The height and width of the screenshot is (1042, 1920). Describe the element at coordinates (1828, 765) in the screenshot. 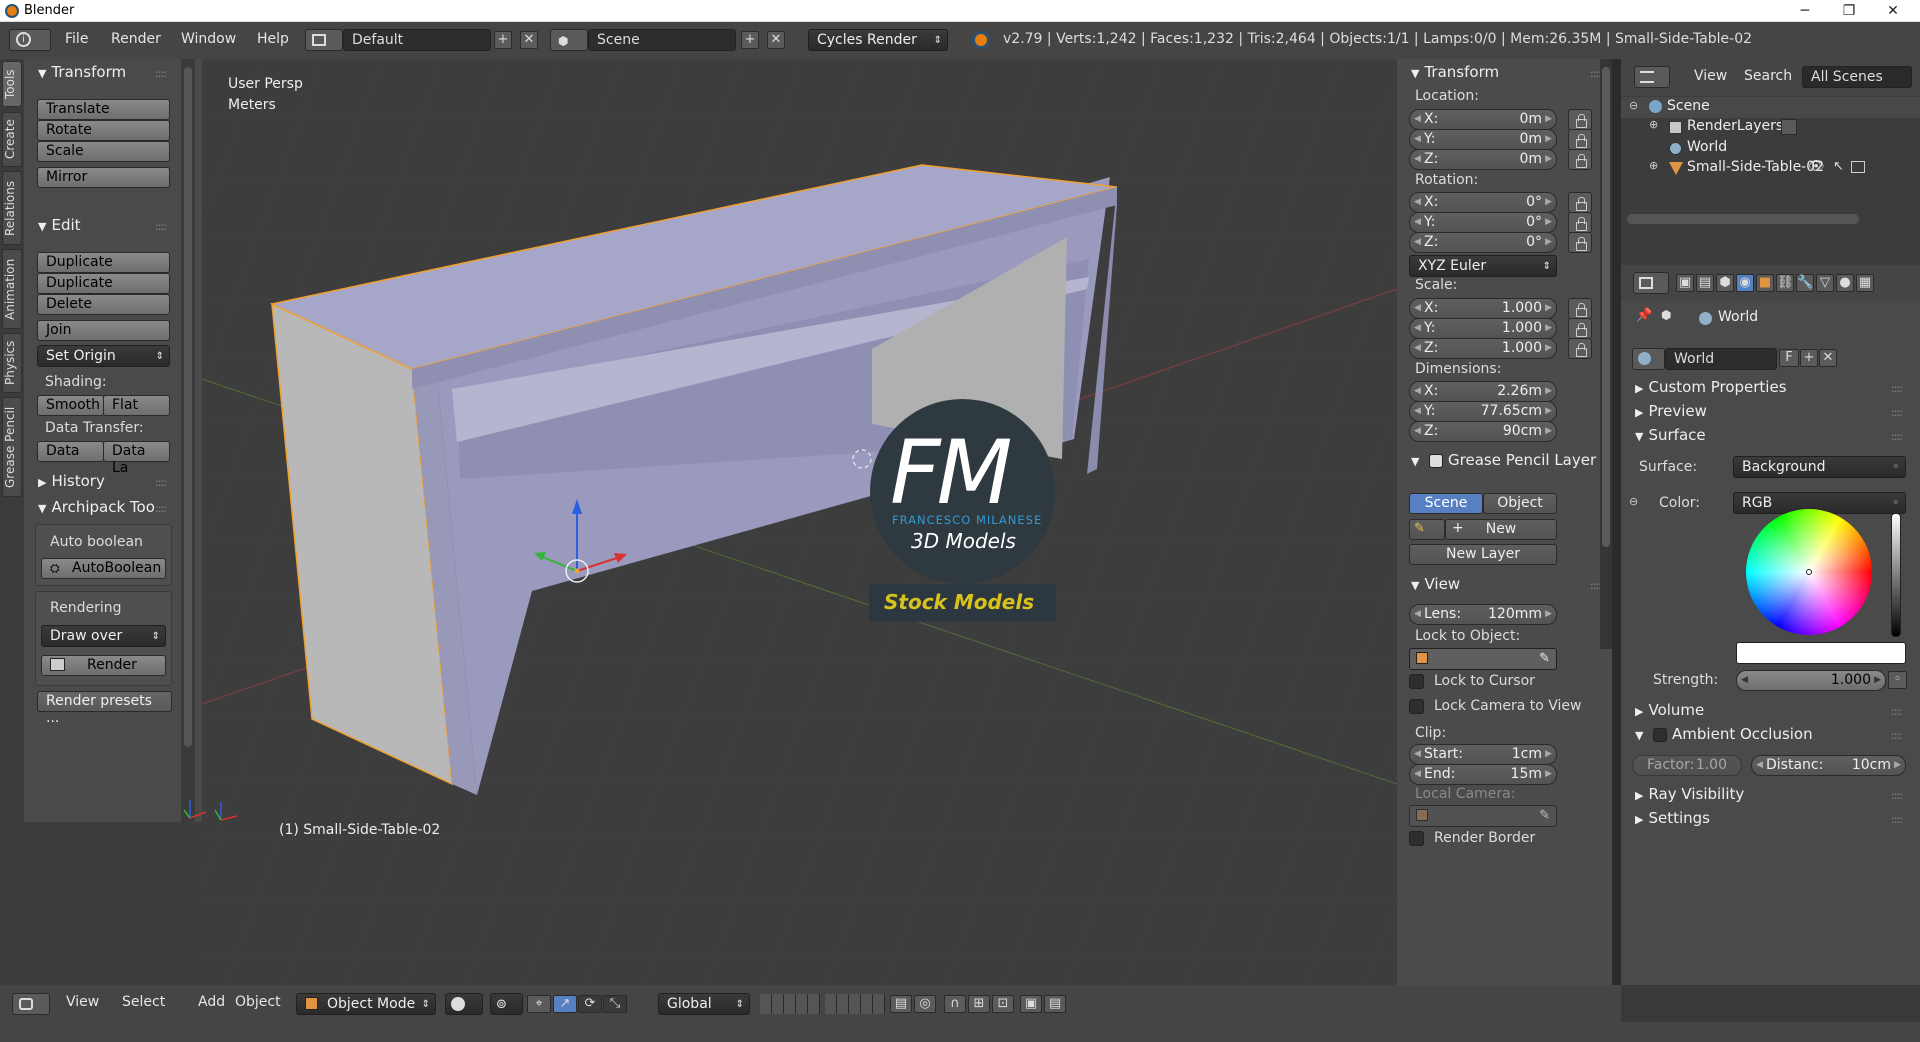

I see `ao-distance-field: ◀ Distanc: 10cm ▶` at that location.